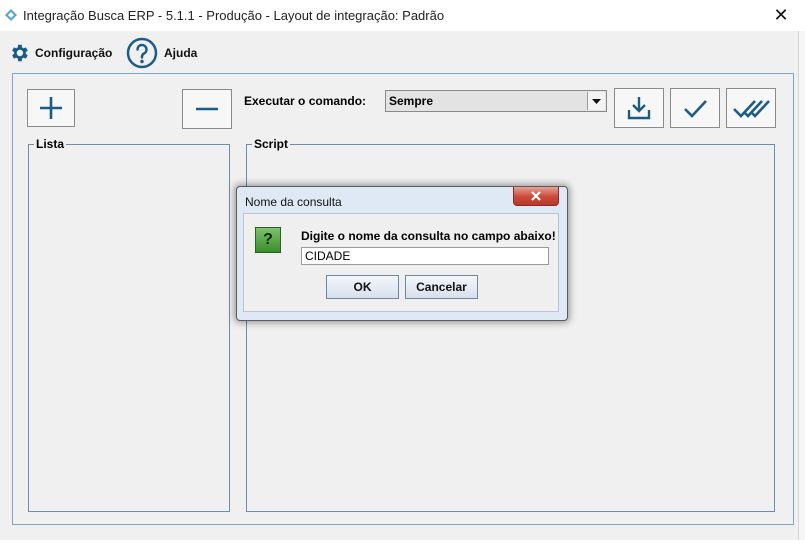 The width and height of the screenshot is (805, 544). Describe the element at coordinates (142, 53) in the screenshot. I see `help-icon` at that location.